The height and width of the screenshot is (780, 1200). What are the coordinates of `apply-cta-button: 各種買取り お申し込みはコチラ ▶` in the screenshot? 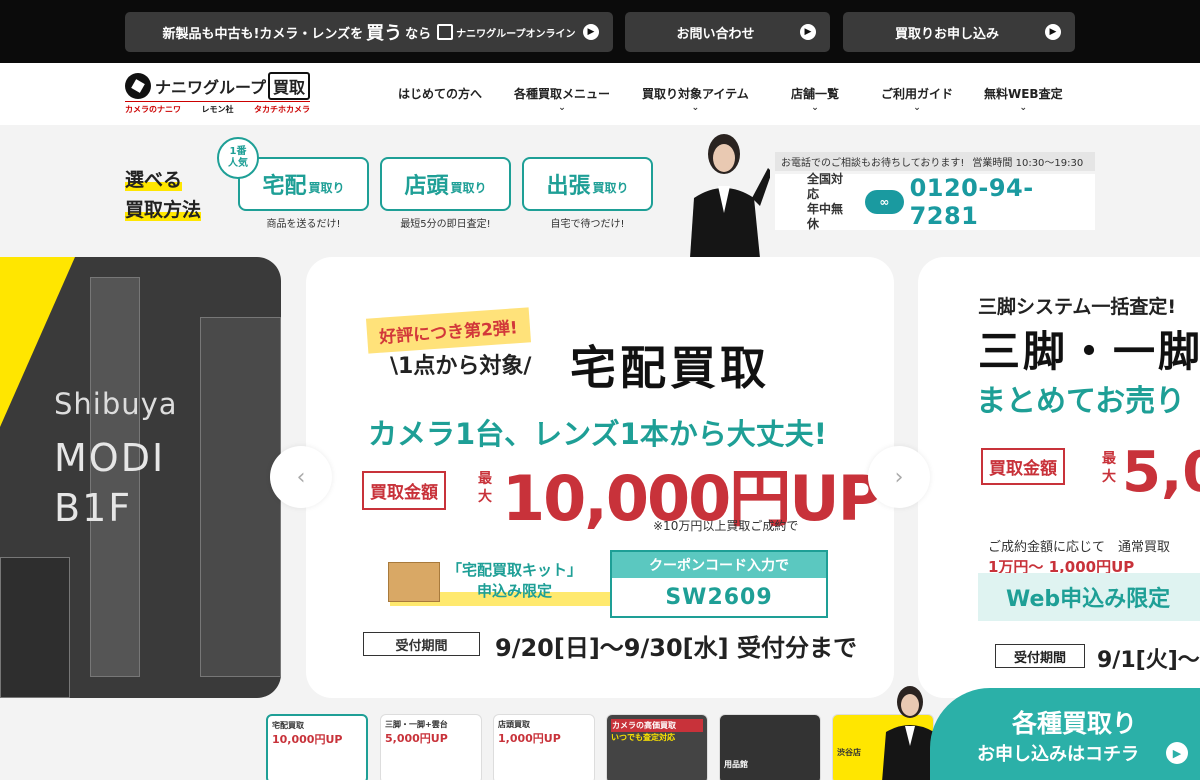 It's located at (1065, 734).